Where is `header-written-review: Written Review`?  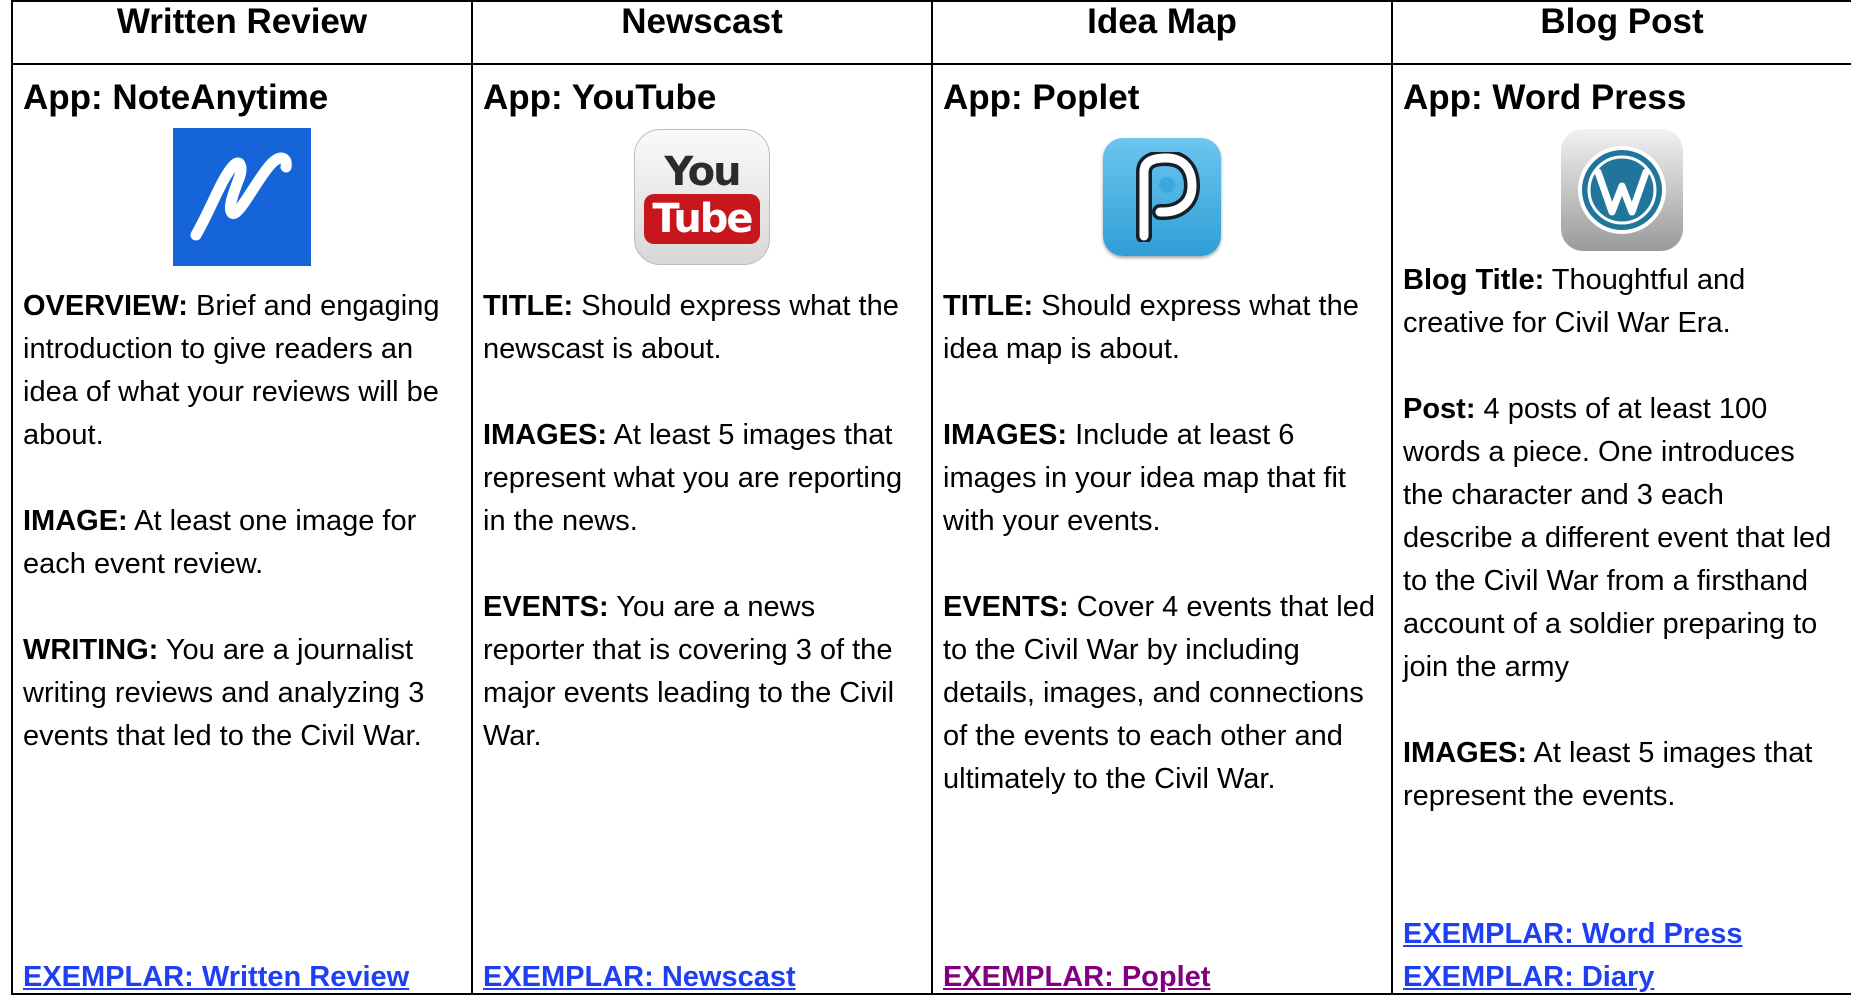
header-written-review: Written Review is located at coordinates (242, 32).